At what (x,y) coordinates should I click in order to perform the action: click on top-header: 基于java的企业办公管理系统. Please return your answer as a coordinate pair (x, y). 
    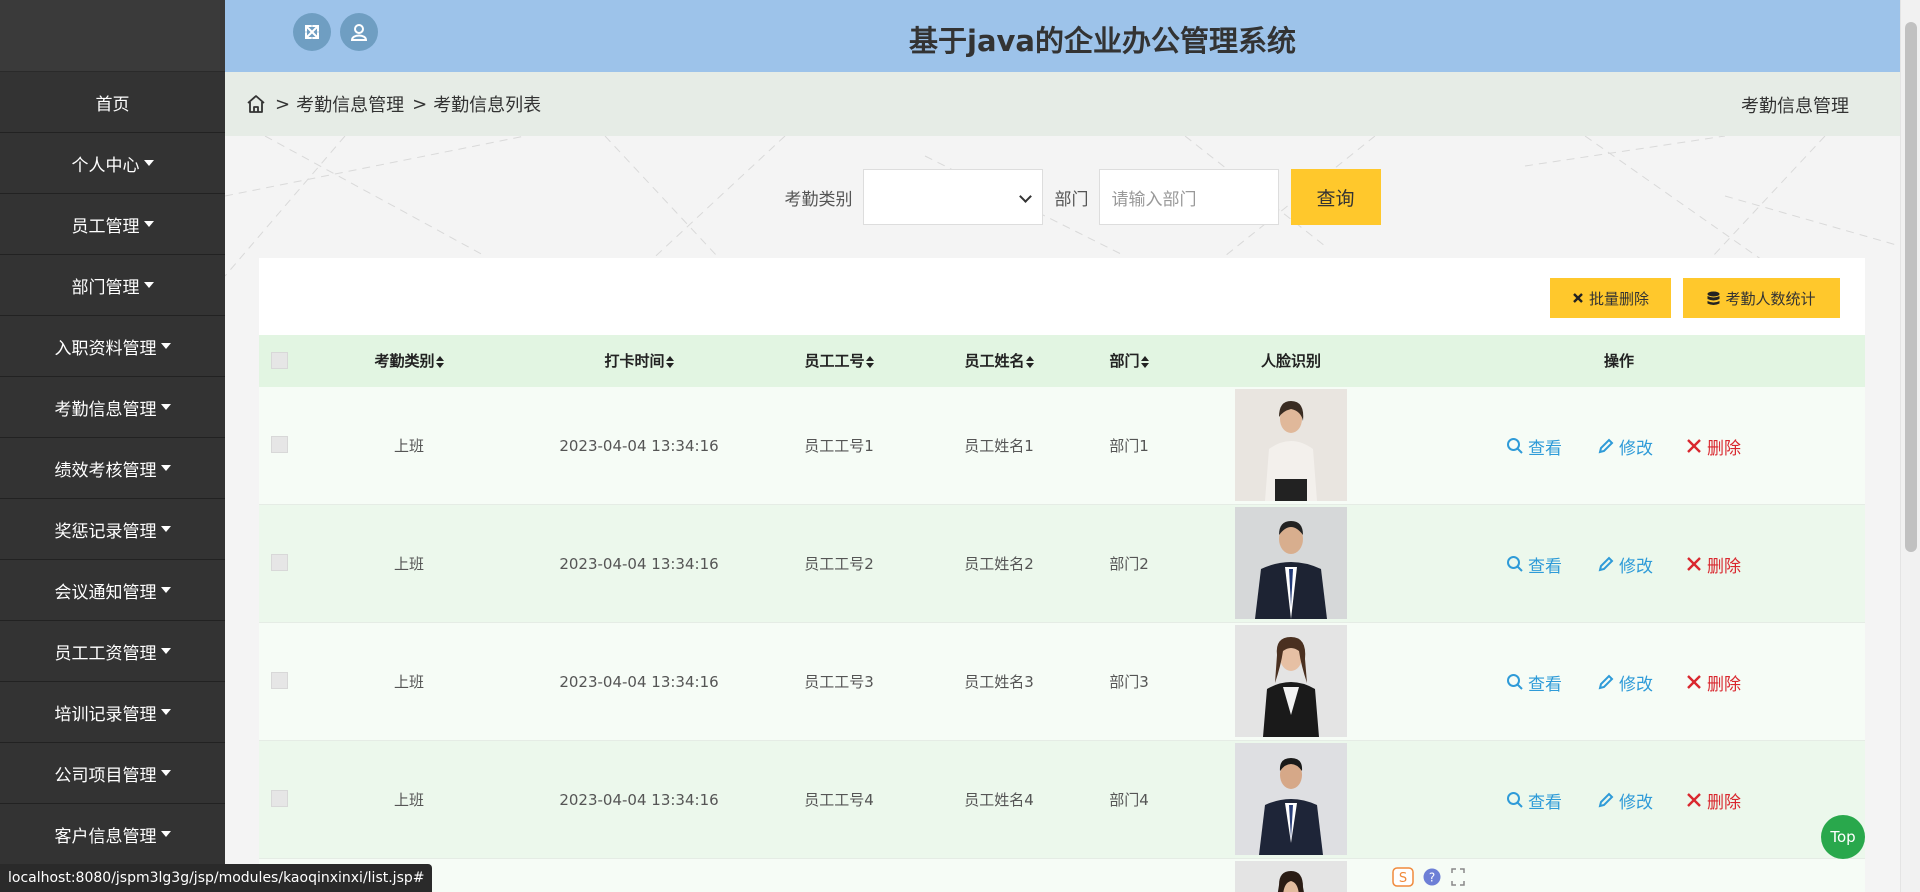
    Looking at the image, I should click on (1062, 36).